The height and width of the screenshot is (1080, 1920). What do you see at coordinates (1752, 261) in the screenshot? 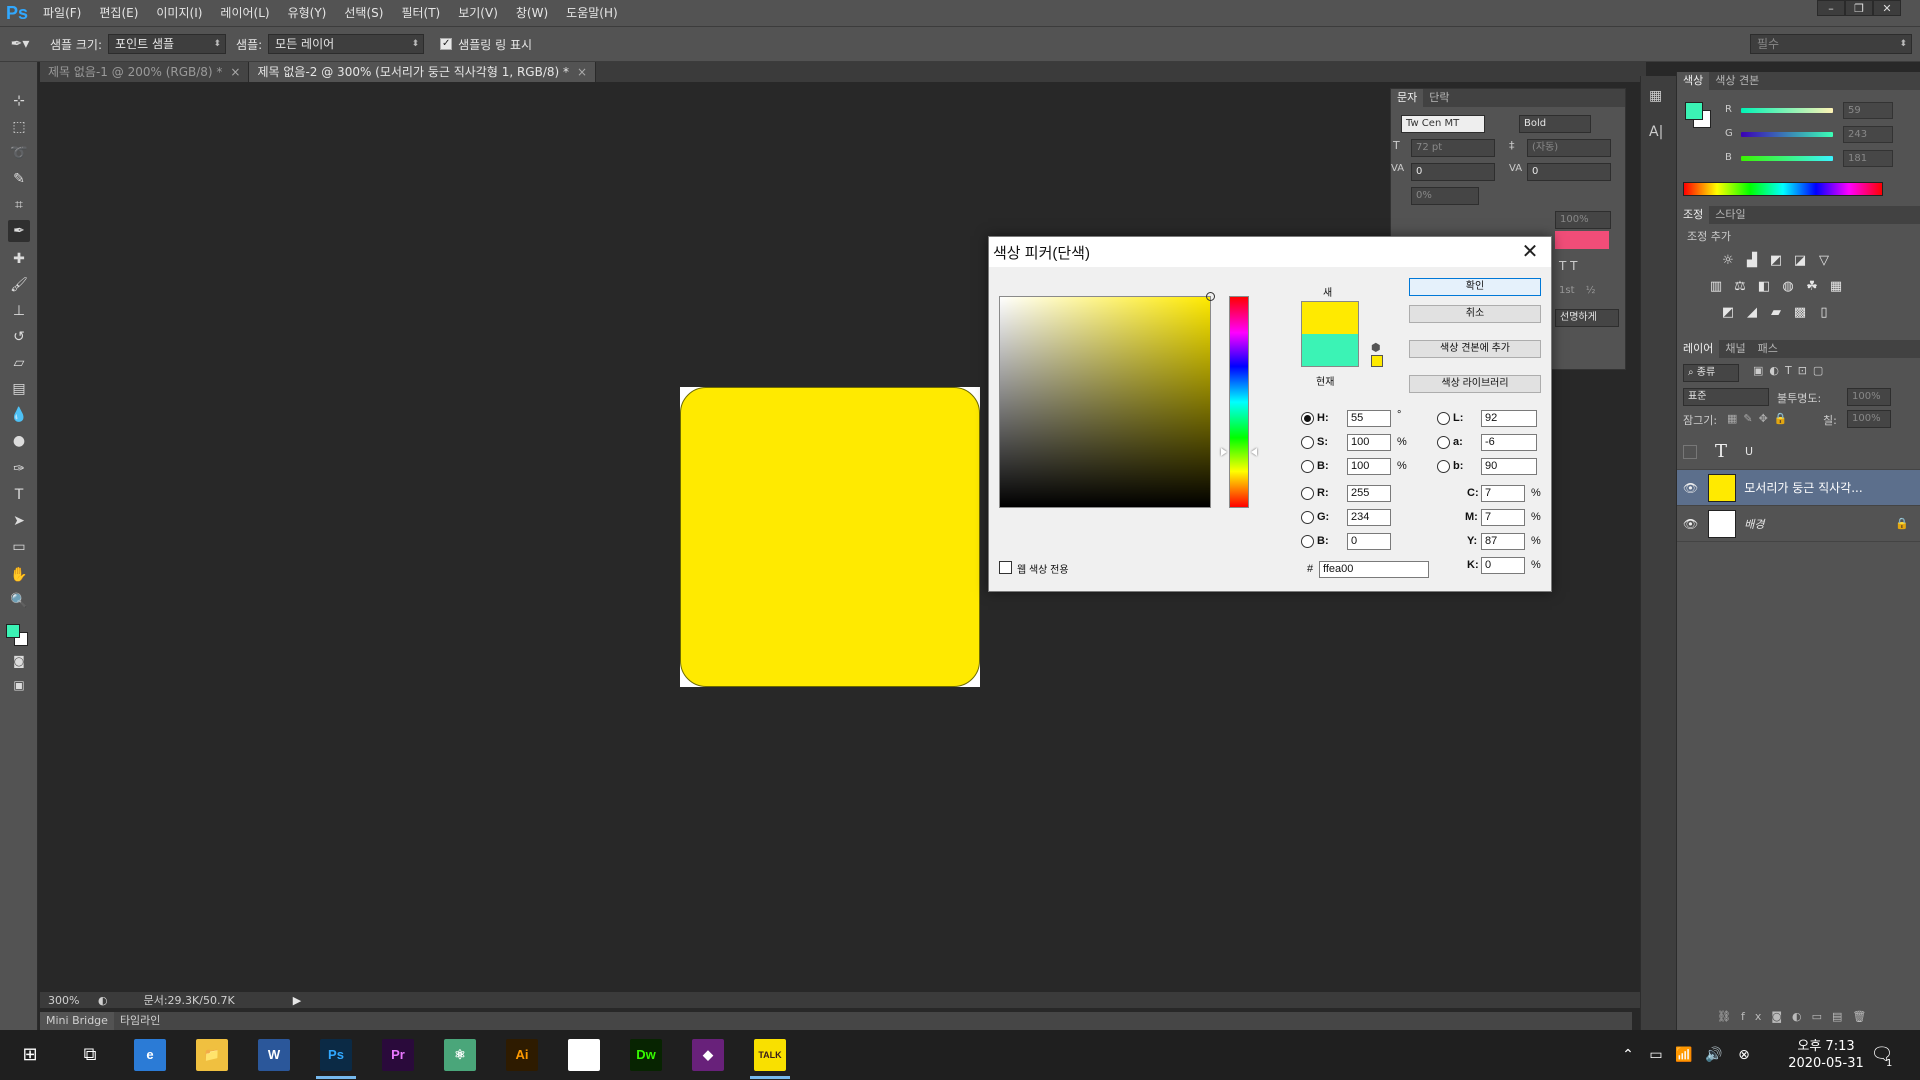
I see `levels-icon: ▟` at bounding box center [1752, 261].